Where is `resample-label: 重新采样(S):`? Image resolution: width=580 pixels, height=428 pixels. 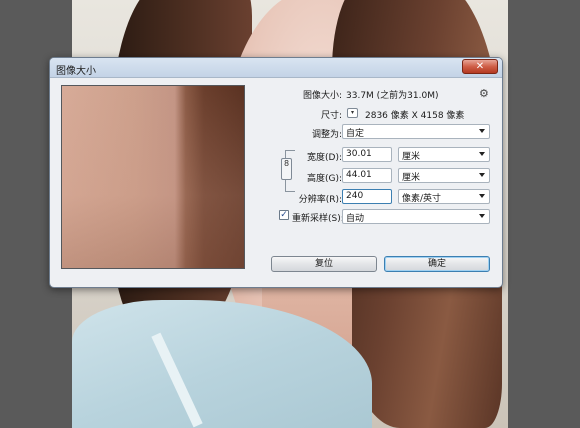
resample-label: 重新采样(S): is located at coordinates (318, 219).